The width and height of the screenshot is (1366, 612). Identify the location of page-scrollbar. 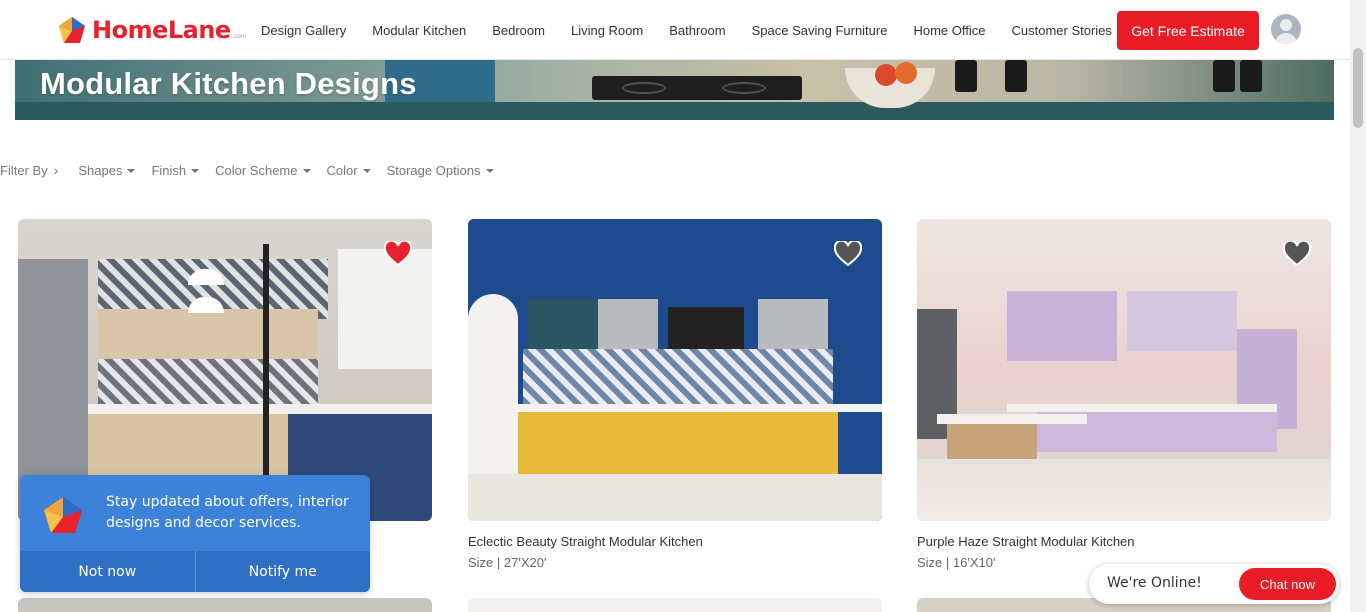
(1358, 306).